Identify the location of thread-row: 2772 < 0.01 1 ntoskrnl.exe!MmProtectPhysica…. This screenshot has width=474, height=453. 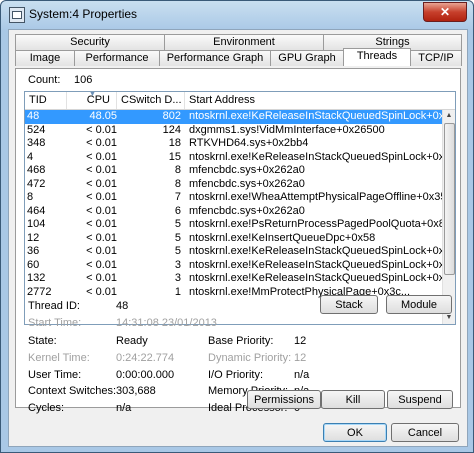
(234, 293).